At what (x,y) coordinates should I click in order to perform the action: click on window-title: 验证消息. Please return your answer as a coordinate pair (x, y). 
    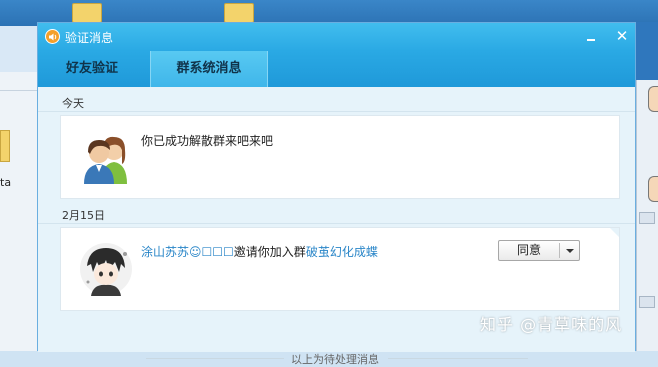
    Looking at the image, I should click on (89, 38).